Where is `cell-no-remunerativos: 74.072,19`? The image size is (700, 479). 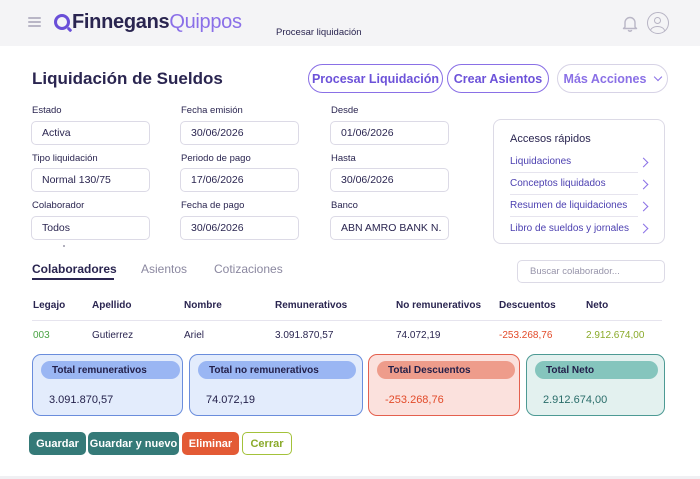
cell-no-remunerativos: 74.072,19 is located at coordinates (418, 335).